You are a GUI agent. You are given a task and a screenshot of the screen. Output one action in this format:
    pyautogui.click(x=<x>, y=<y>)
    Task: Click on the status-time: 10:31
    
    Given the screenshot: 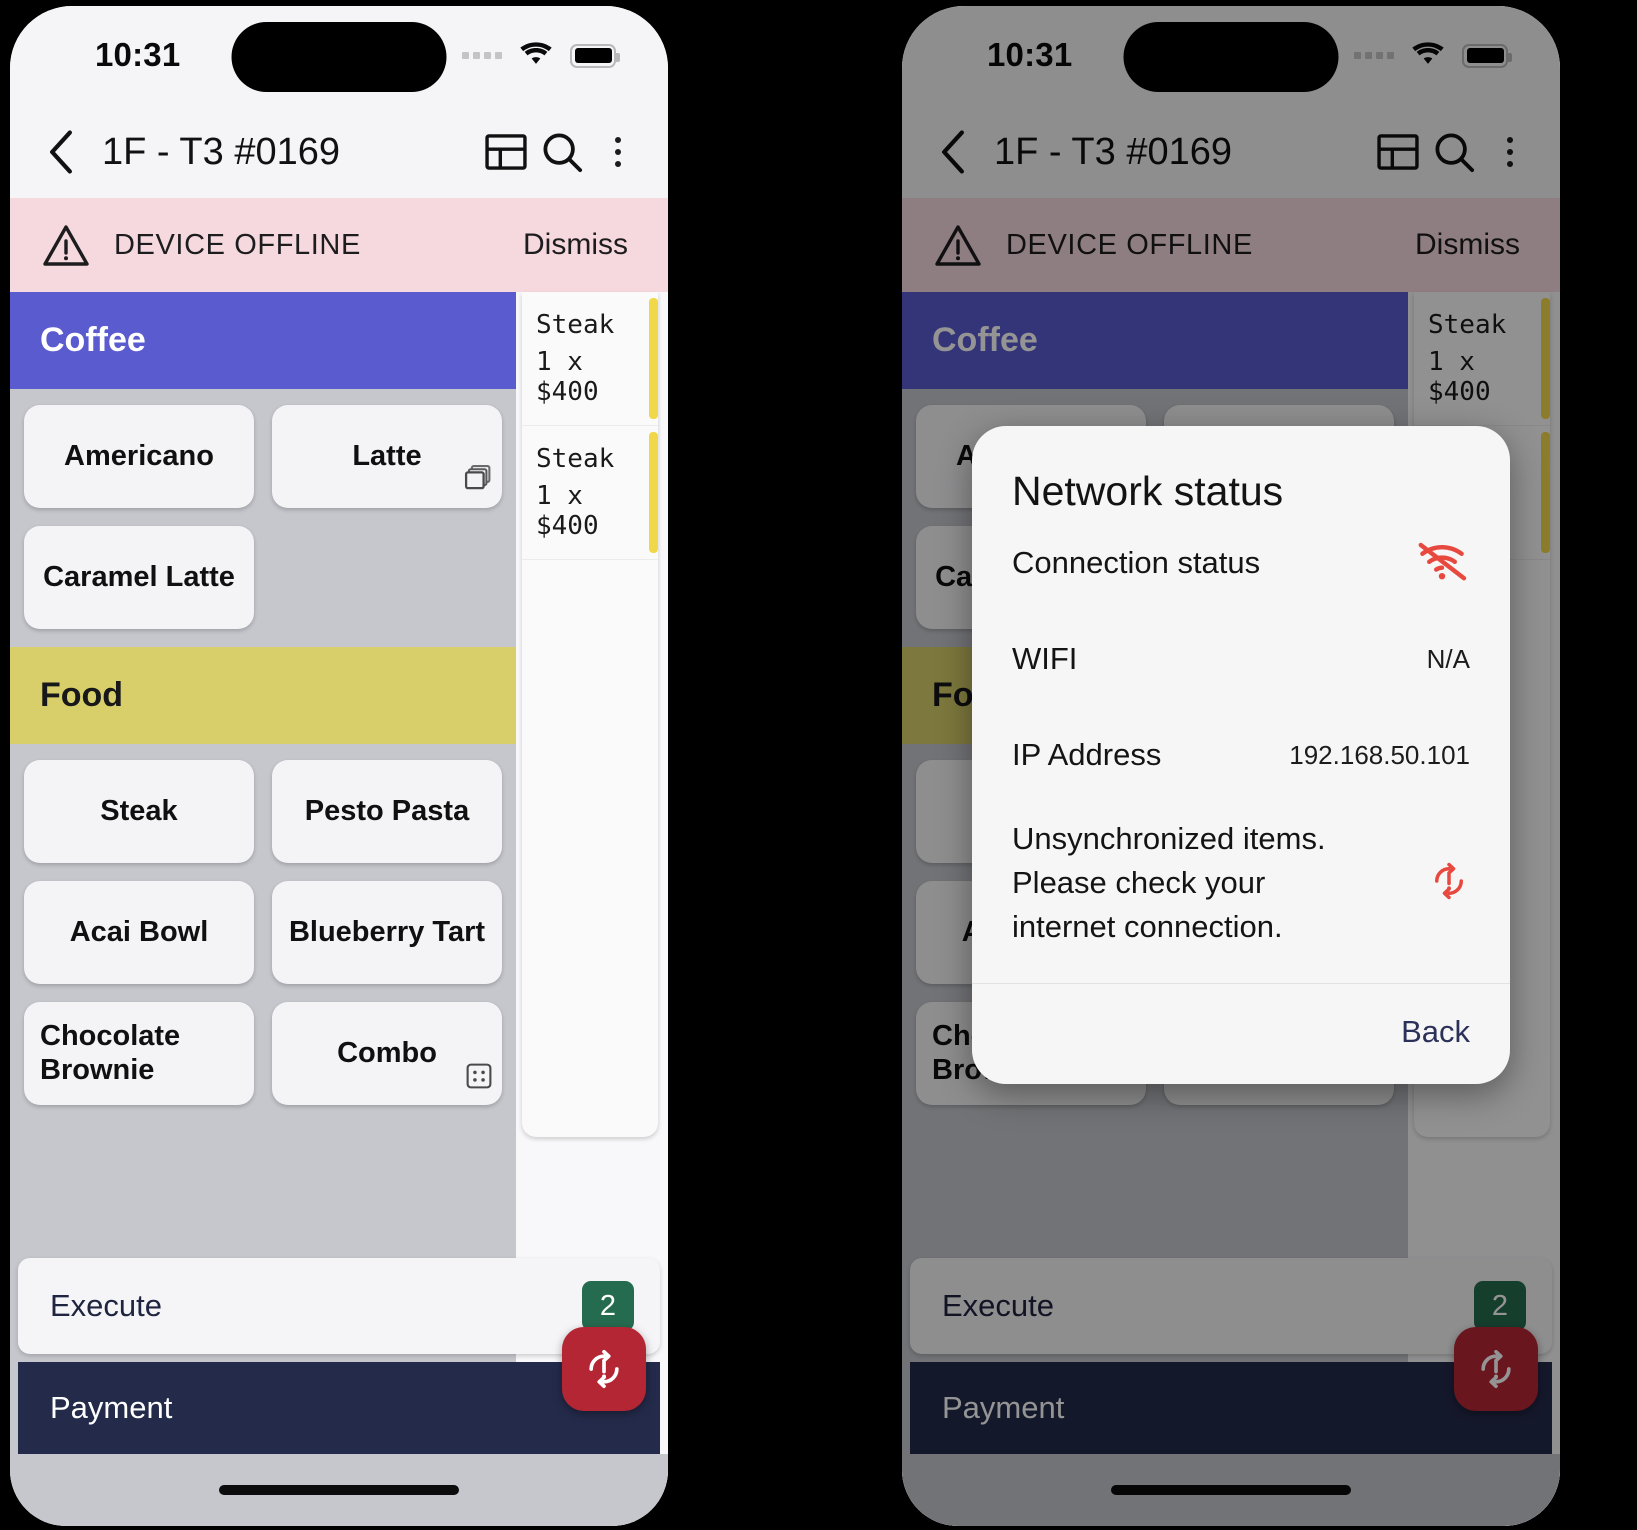 What is the action you would take?
    pyautogui.click(x=138, y=54)
    